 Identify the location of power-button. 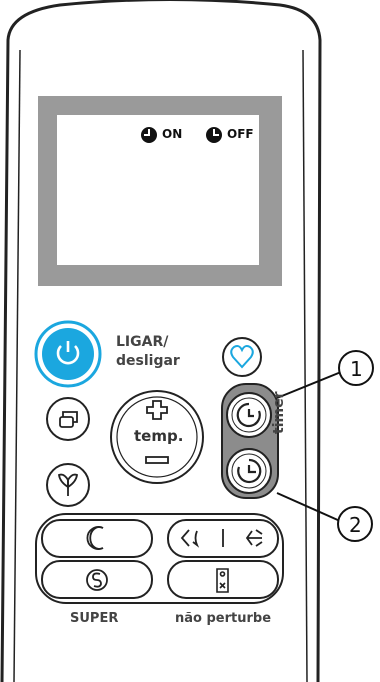
(68, 354).